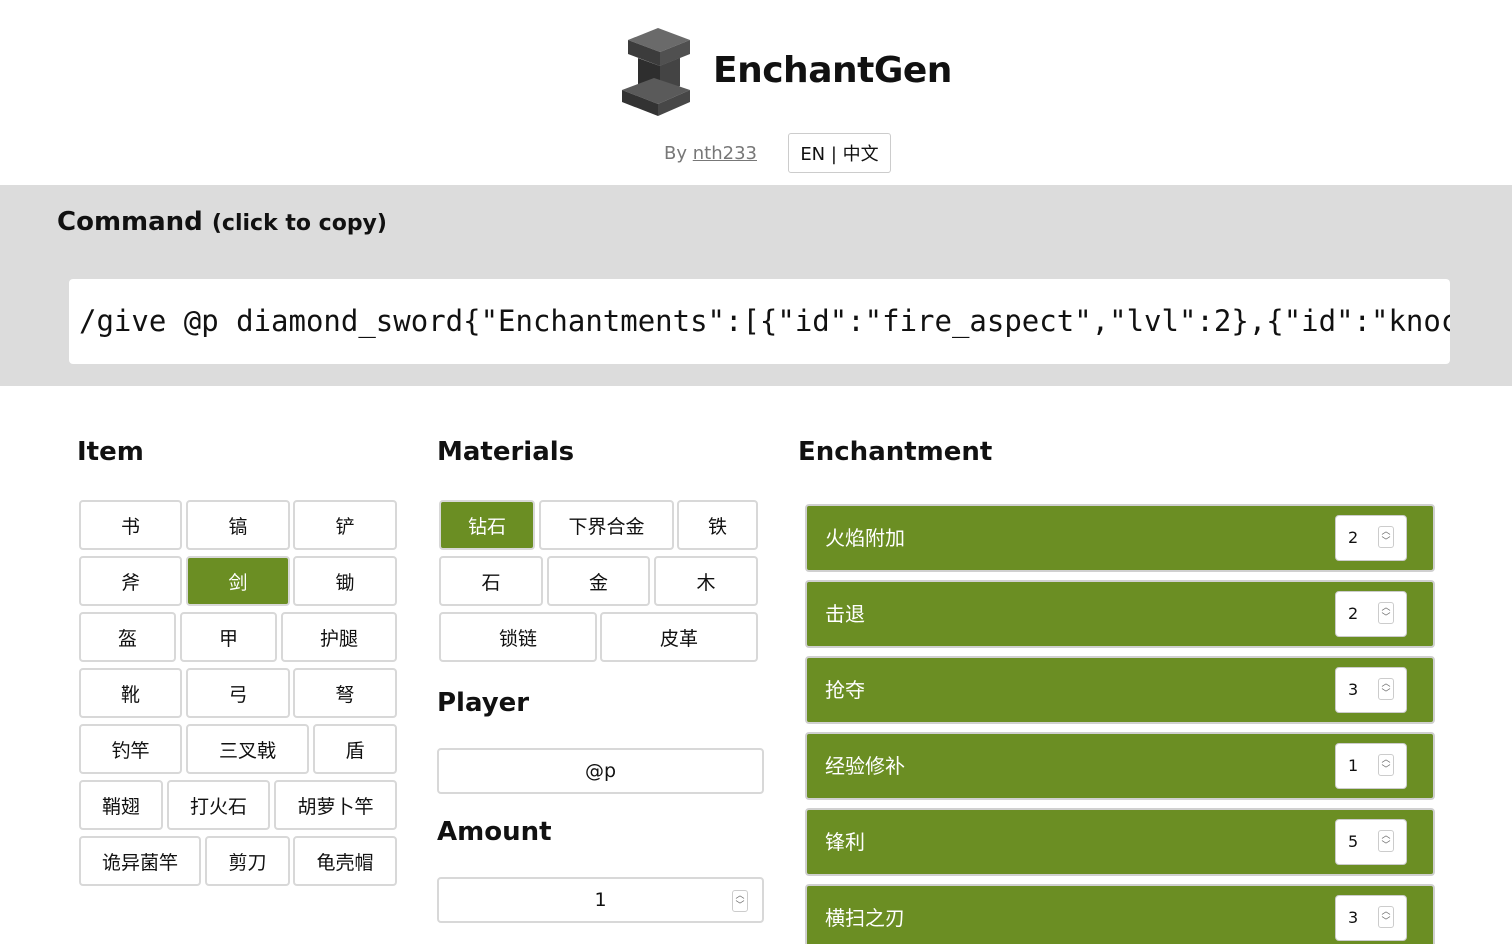 The width and height of the screenshot is (1512, 944). Describe the element at coordinates (598, 581) in the screenshot. I see `material-option-gold: 金` at that location.